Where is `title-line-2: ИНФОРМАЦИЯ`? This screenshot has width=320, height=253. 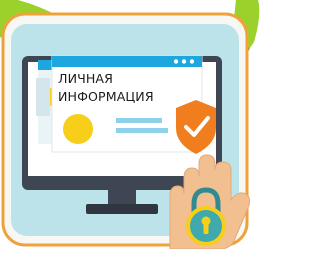 title-line-2: ИНФОРМАЦИЯ is located at coordinates (106, 96).